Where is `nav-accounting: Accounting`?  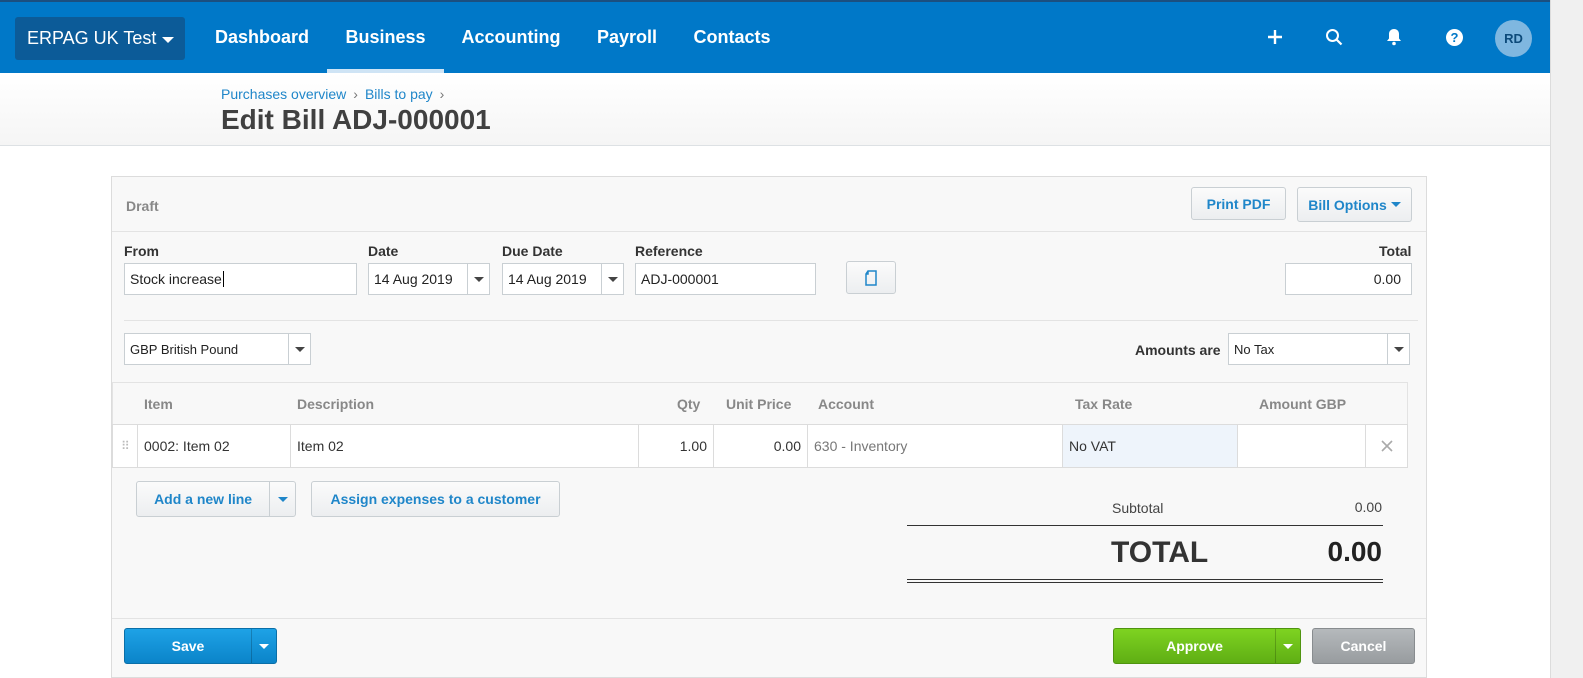 nav-accounting: Accounting is located at coordinates (511, 37).